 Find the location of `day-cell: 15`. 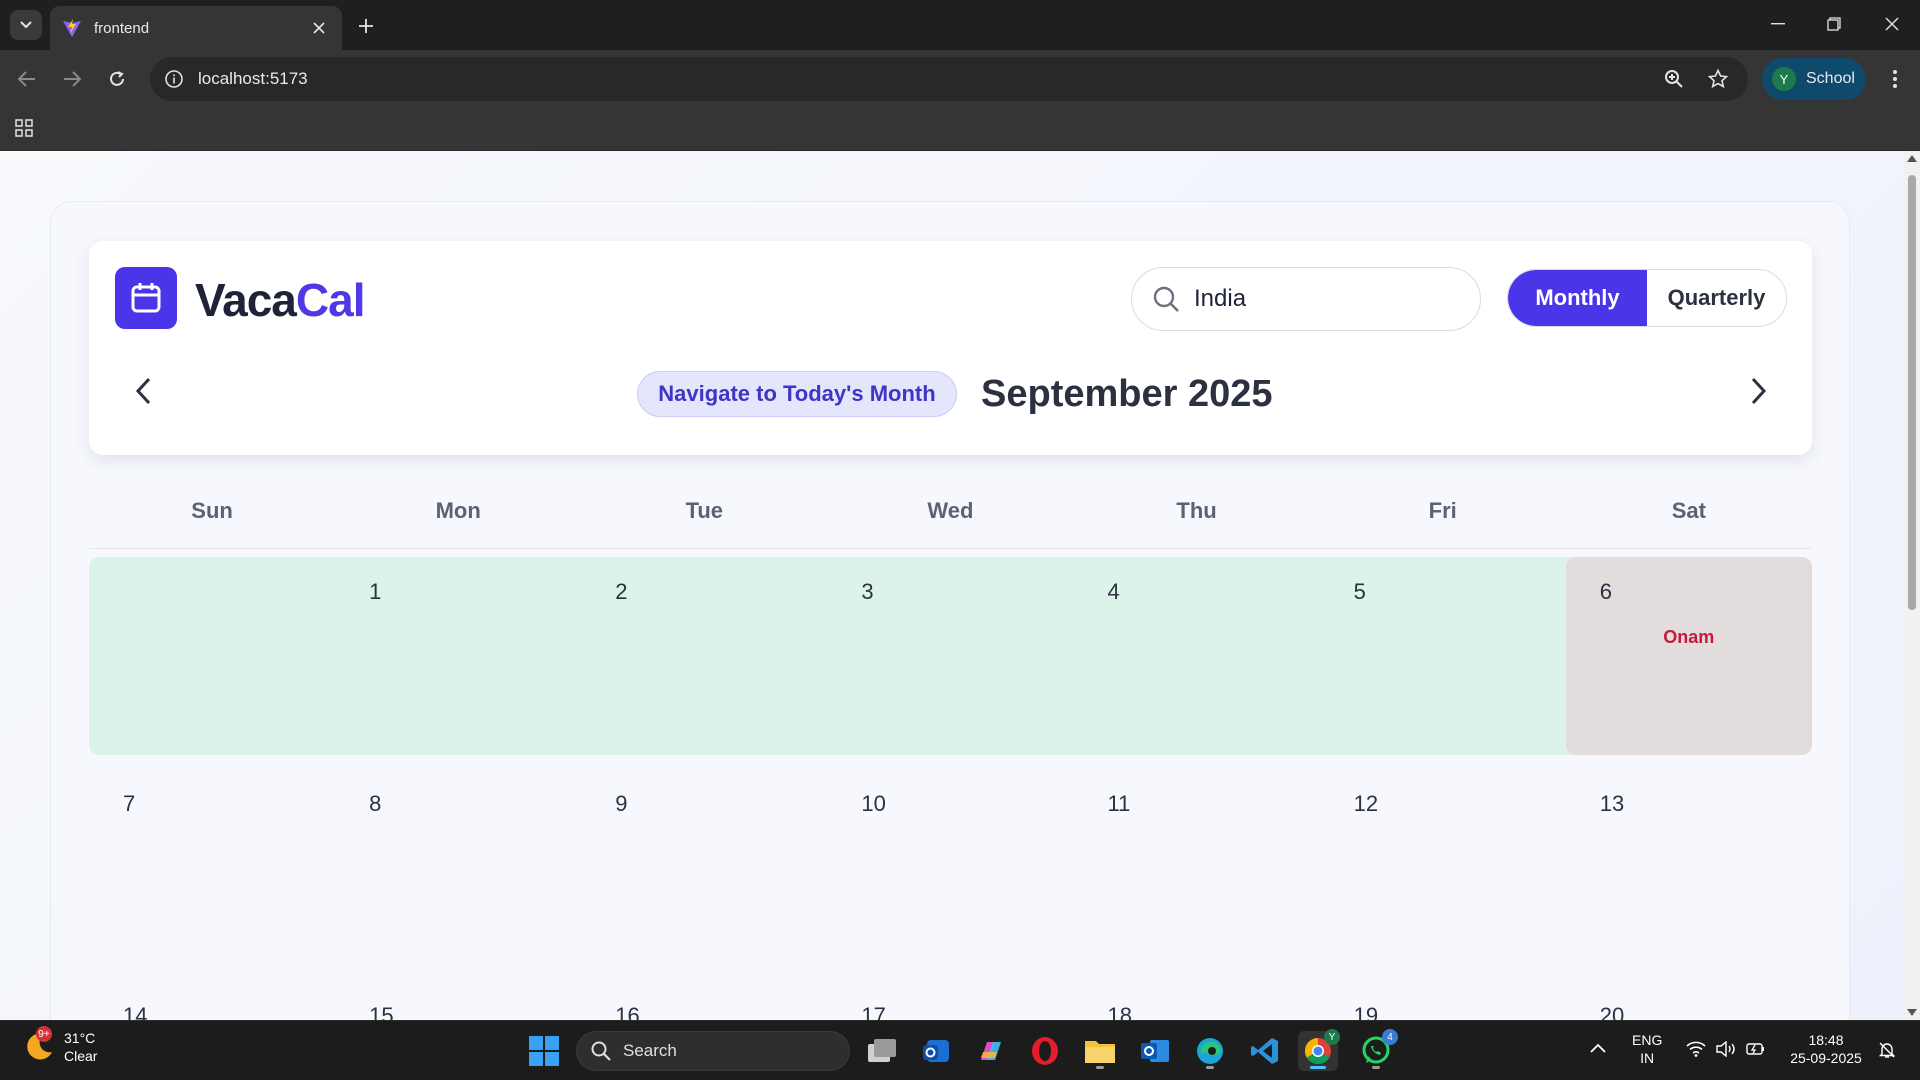

day-cell: 15 is located at coordinates (458, 1000).